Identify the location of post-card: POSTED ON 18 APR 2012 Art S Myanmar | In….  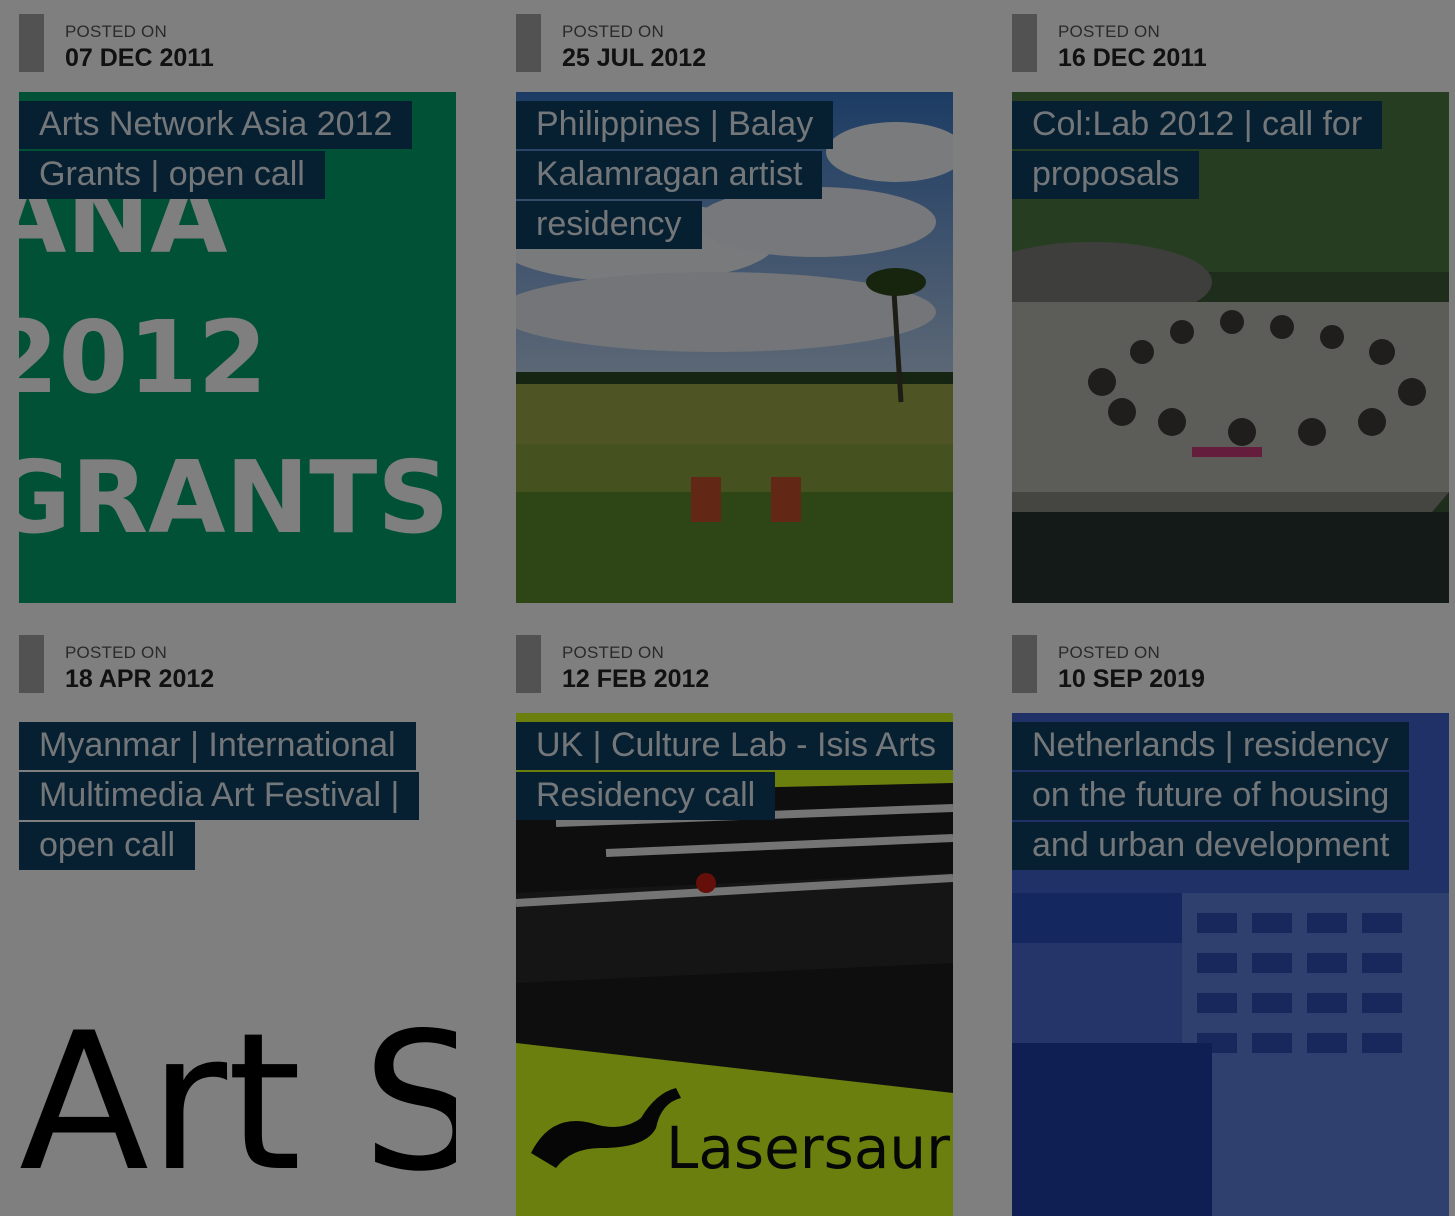
(237, 918).